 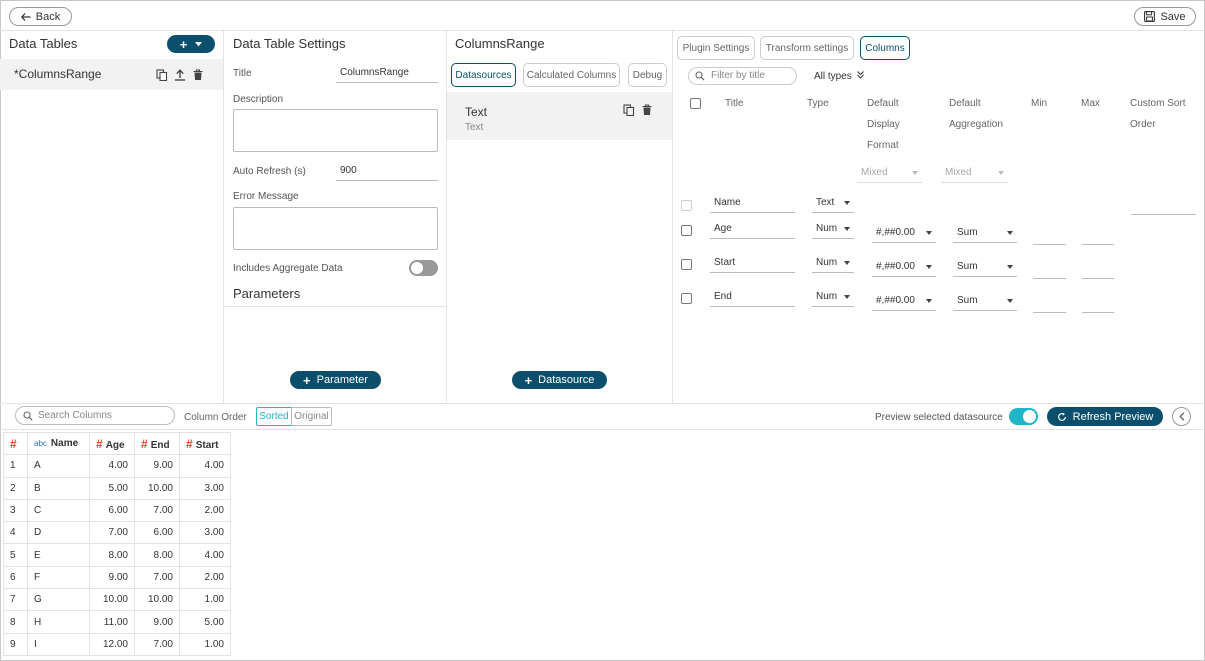 What do you see at coordinates (1105, 416) in the screenshot?
I see `refresh-preview-button: Refresh Preview` at bounding box center [1105, 416].